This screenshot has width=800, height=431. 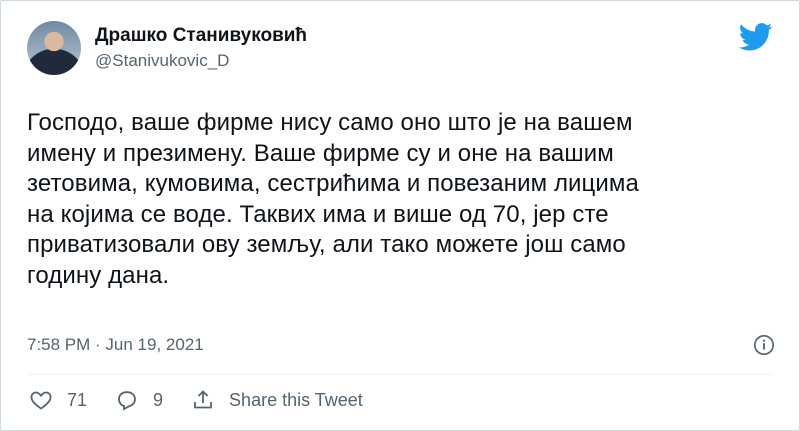 I want to click on tweet-header: Драшко Станивуковић @Stanivukovic_D, so click(x=167, y=48).